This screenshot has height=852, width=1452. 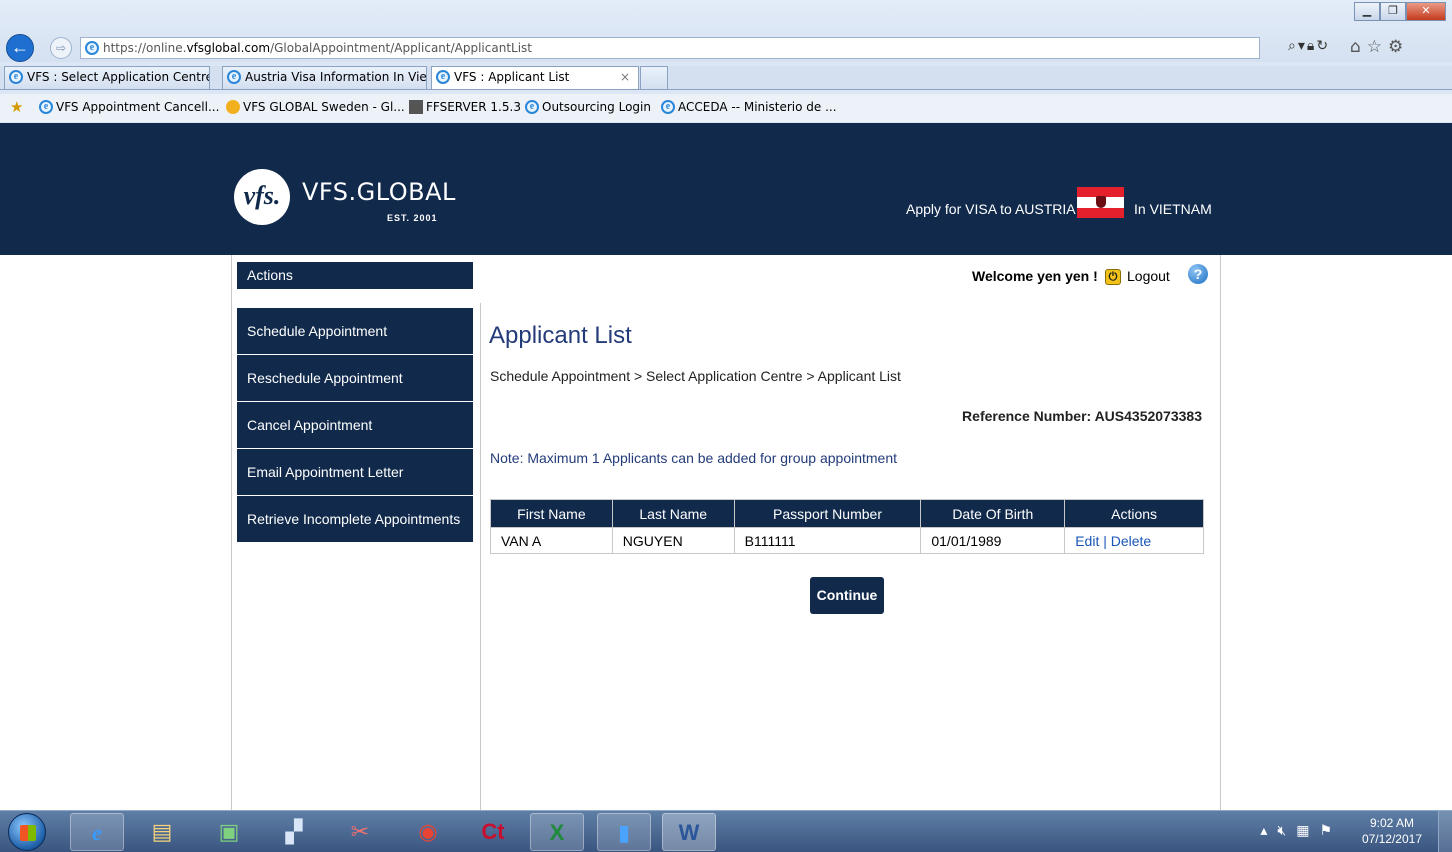 I want to click on cell-last-name: NGUYEN, so click(x=673, y=540).